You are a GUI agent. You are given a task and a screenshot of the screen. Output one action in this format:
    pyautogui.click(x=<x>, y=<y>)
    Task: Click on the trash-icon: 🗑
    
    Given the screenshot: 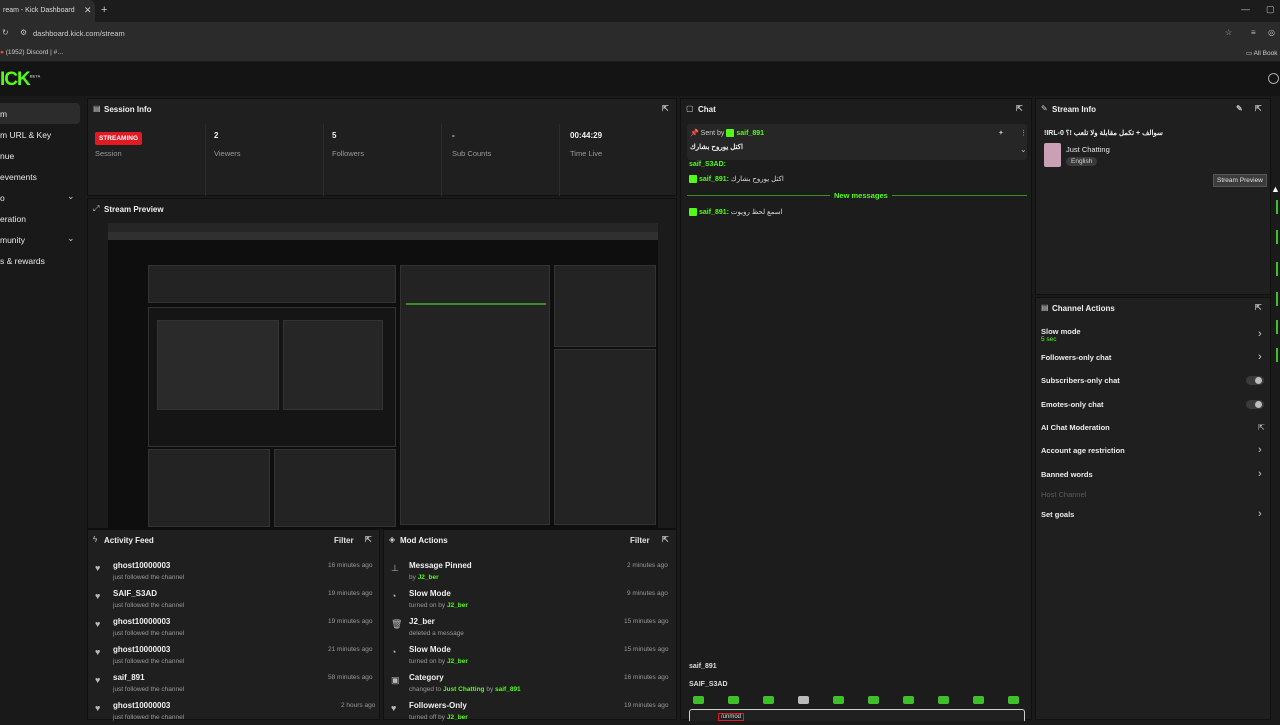 What is the action you would take?
    pyautogui.click(x=397, y=624)
    